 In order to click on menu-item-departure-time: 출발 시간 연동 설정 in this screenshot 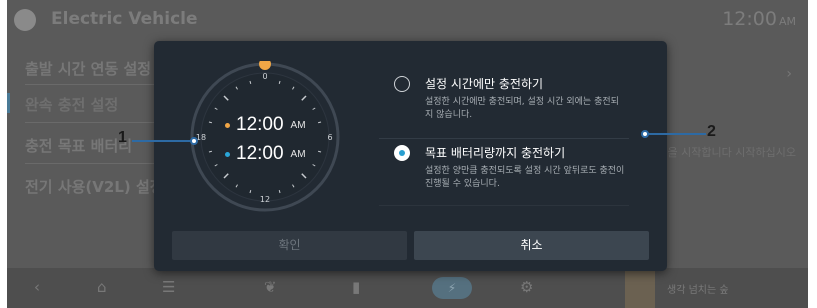, I will do `click(88, 68)`.